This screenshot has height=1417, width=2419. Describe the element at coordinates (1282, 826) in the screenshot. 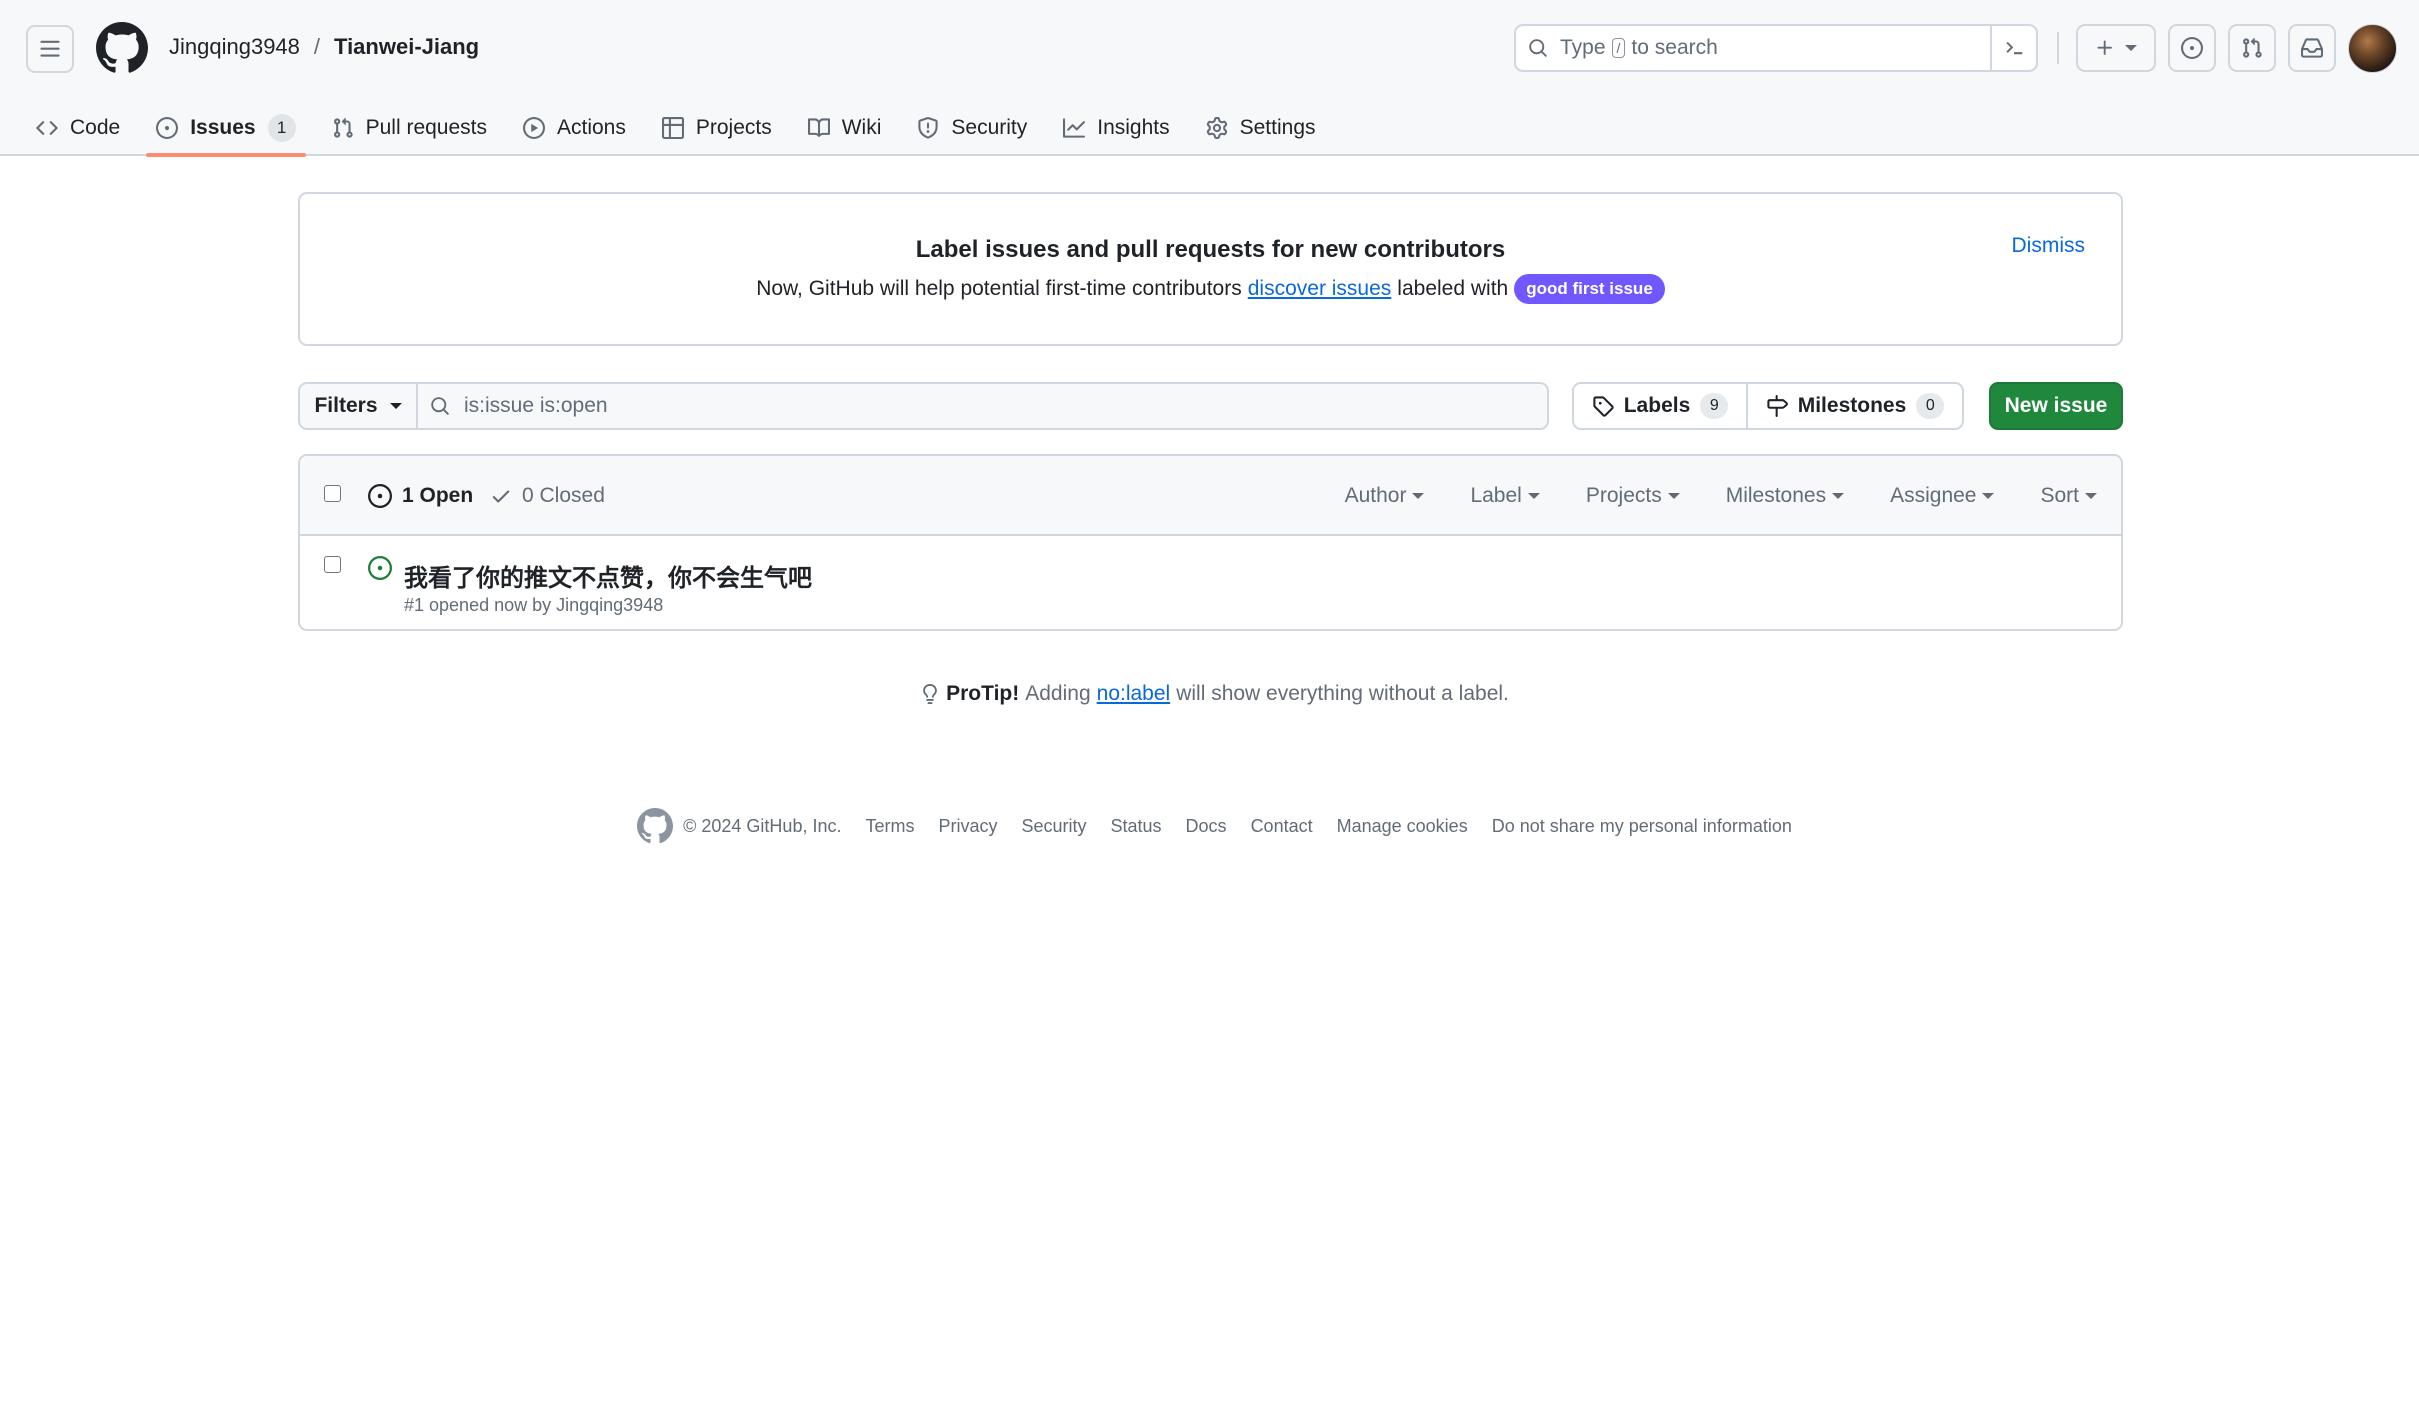

I see `footer-link-contact: Contact` at that location.